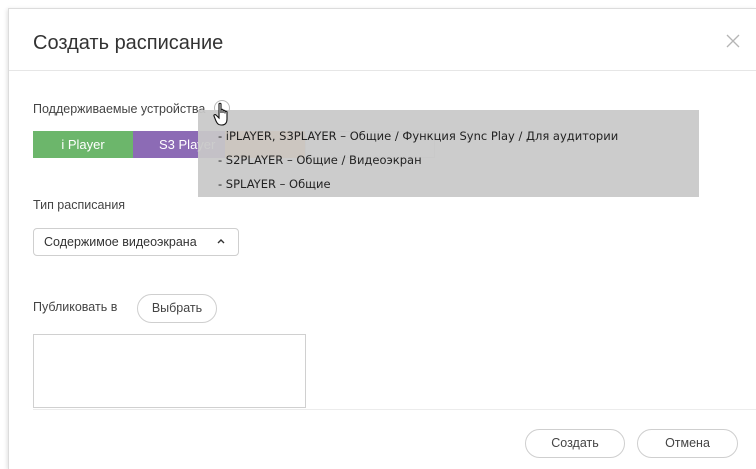 This screenshot has height=469, width=756. What do you see at coordinates (75, 307) in the screenshot?
I see `publish-to-label: Публиковать в` at bounding box center [75, 307].